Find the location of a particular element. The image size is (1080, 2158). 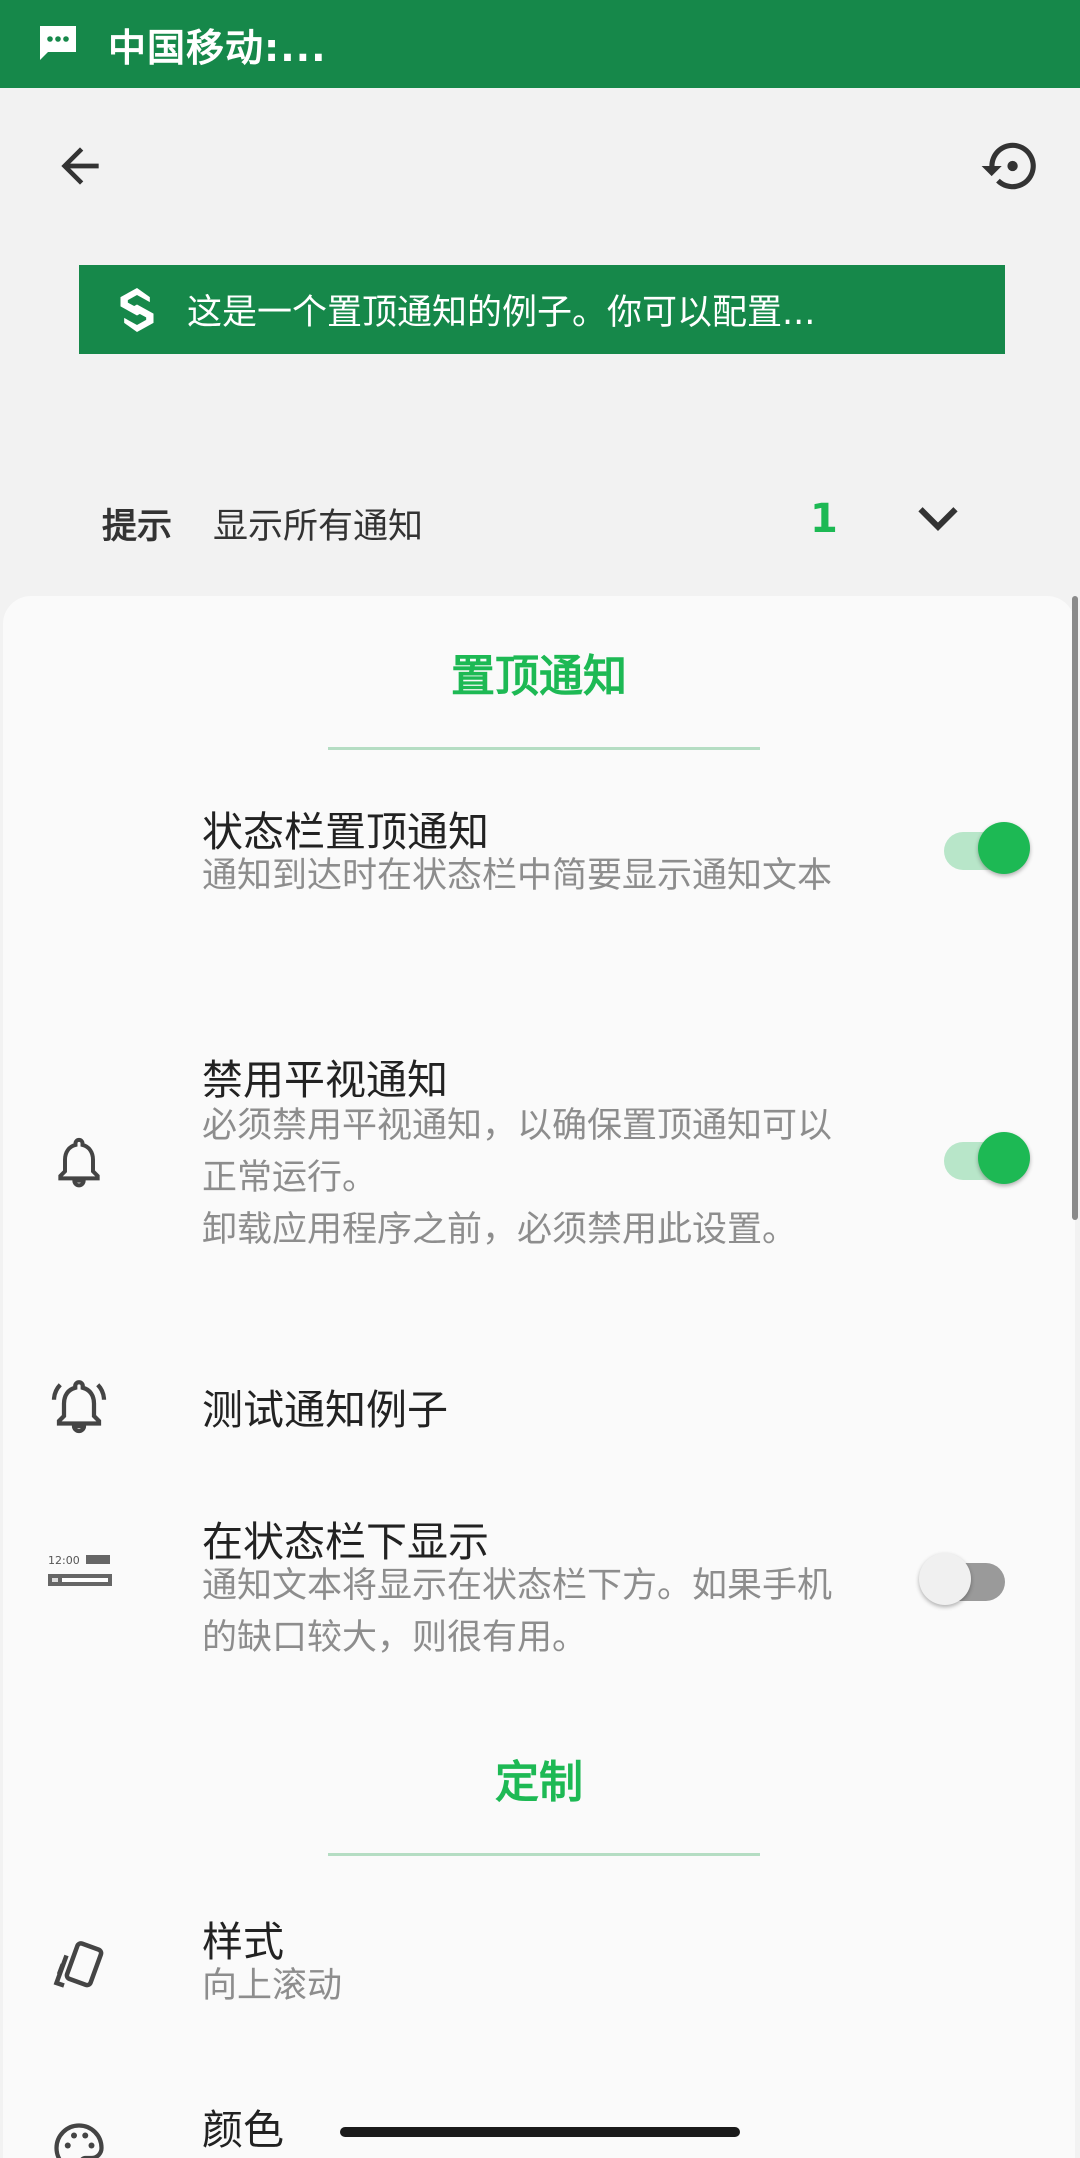

pref-title: 样式 is located at coordinates (243, 1942).